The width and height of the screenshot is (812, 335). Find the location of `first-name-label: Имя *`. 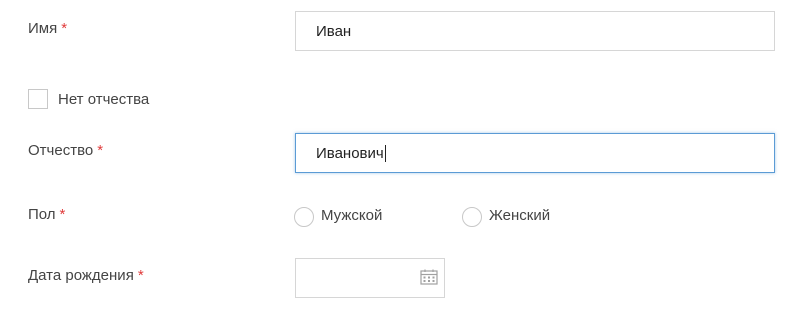

first-name-label: Имя * is located at coordinates (47, 29).